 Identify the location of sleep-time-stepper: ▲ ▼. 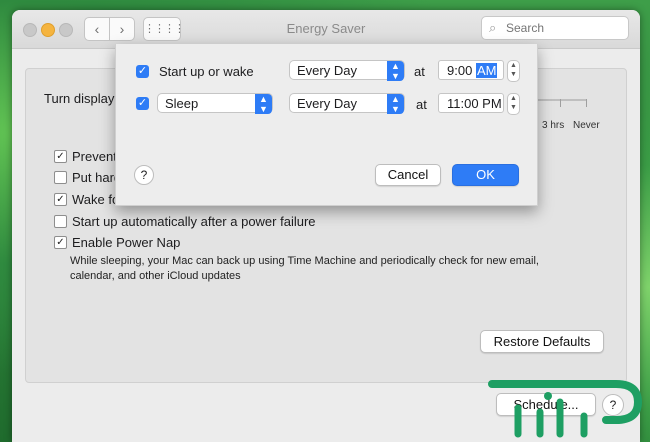
(513, 104).